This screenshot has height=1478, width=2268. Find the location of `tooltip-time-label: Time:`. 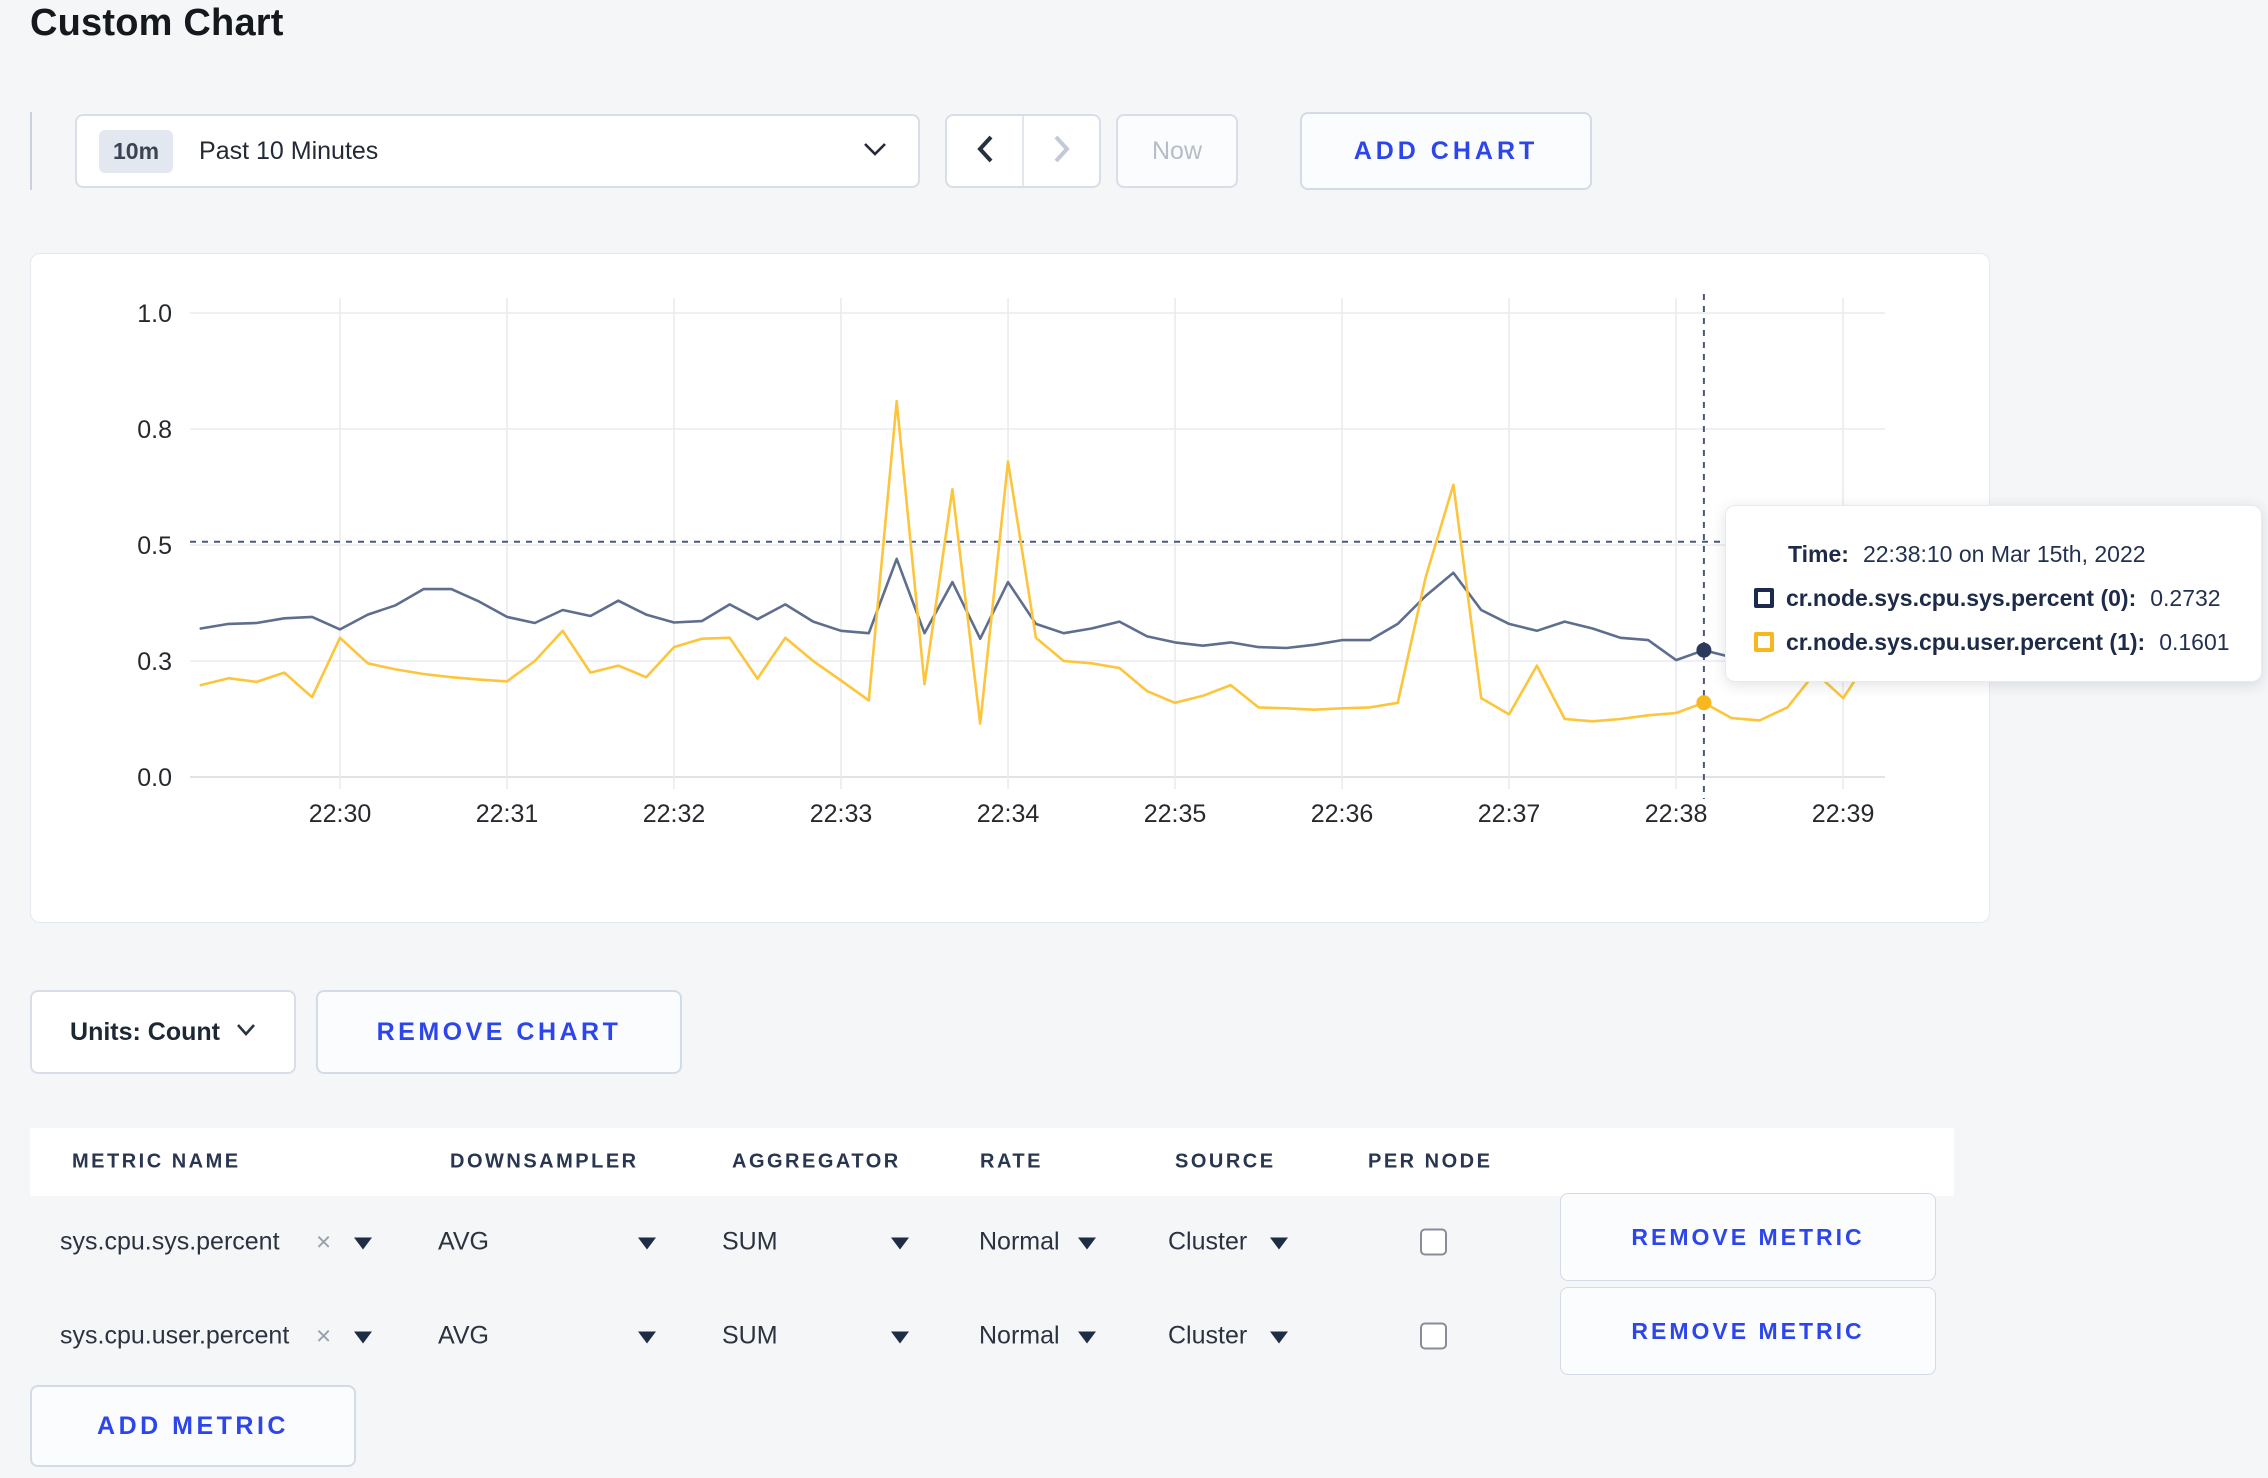

tooltip-time-label: Time: is located at coordinates (1818, 553).